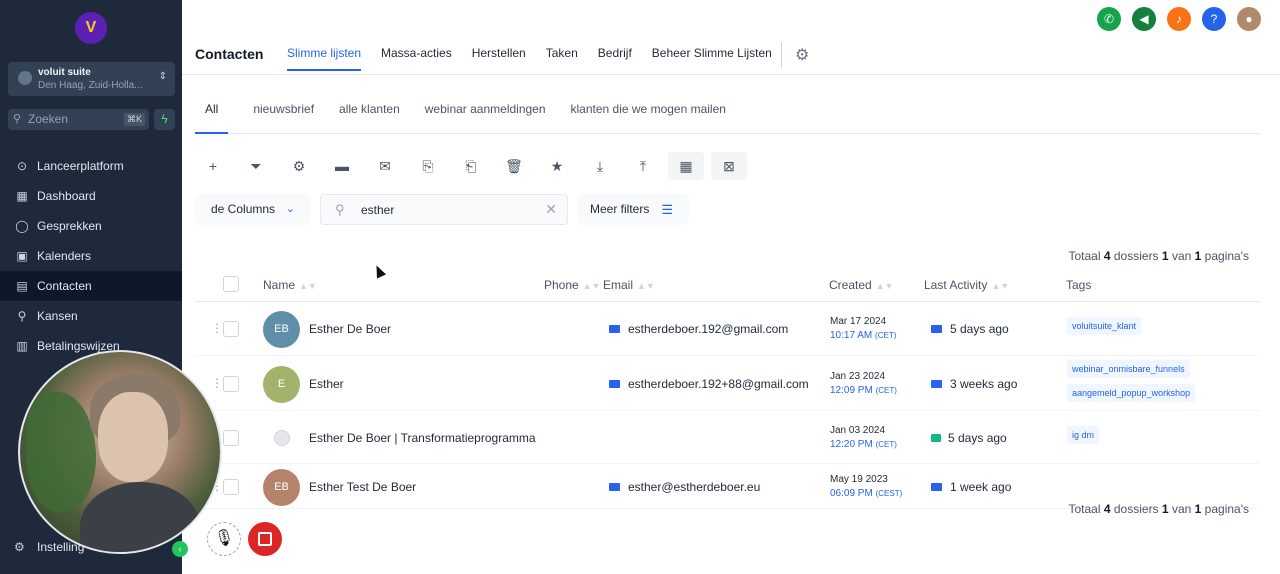  What do you see at coordinates (615, 58) in the screenshot?
I see `tab-bedrijf: Bedrijf` at bounding box center [615, 58].